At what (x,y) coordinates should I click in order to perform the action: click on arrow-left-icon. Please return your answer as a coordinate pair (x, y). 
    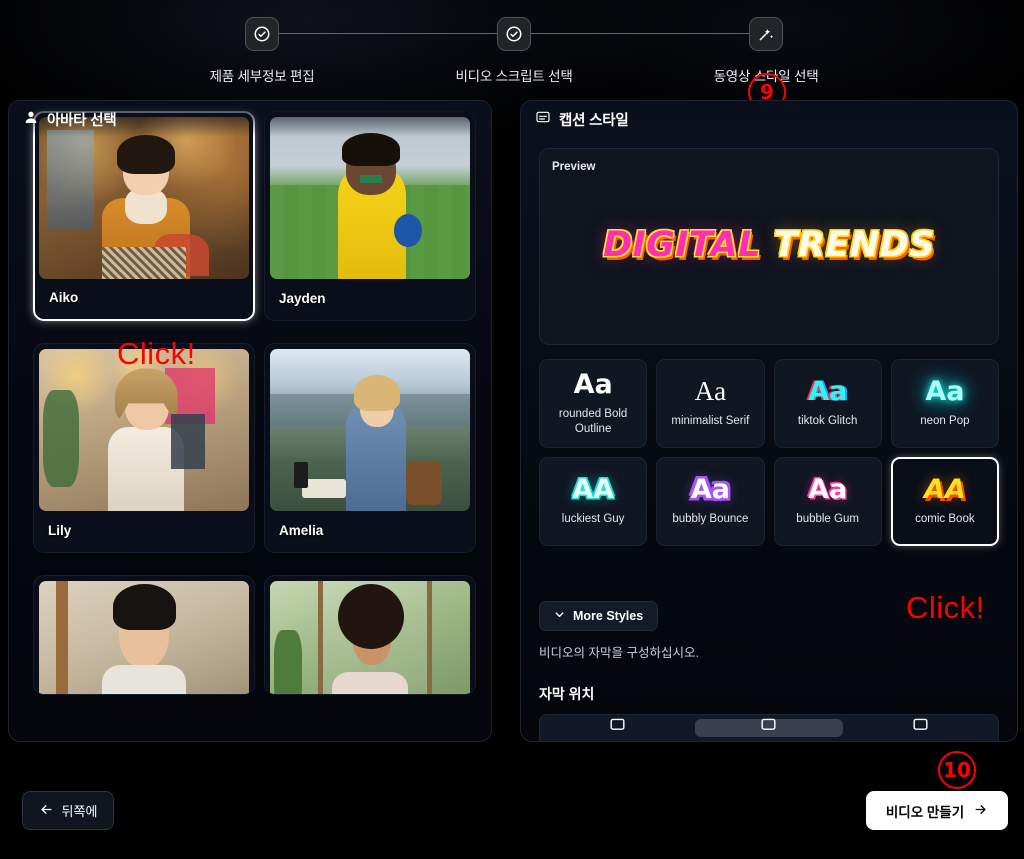
    Looking at the image, I should click on (46, 811).